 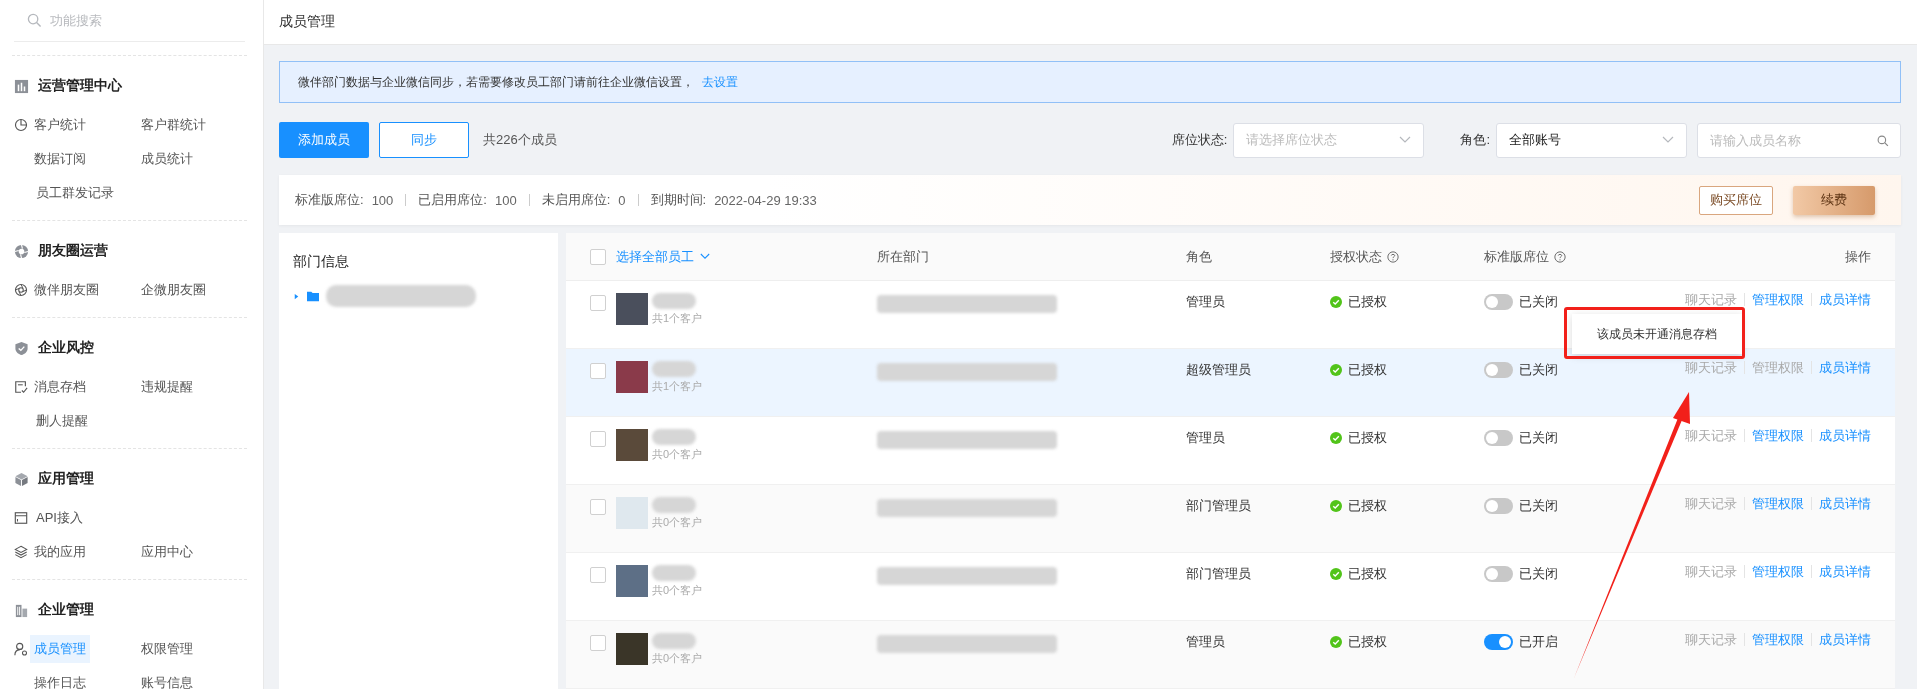 I want to click on customer-count: 共1个客户, so click(x=677, y=386).